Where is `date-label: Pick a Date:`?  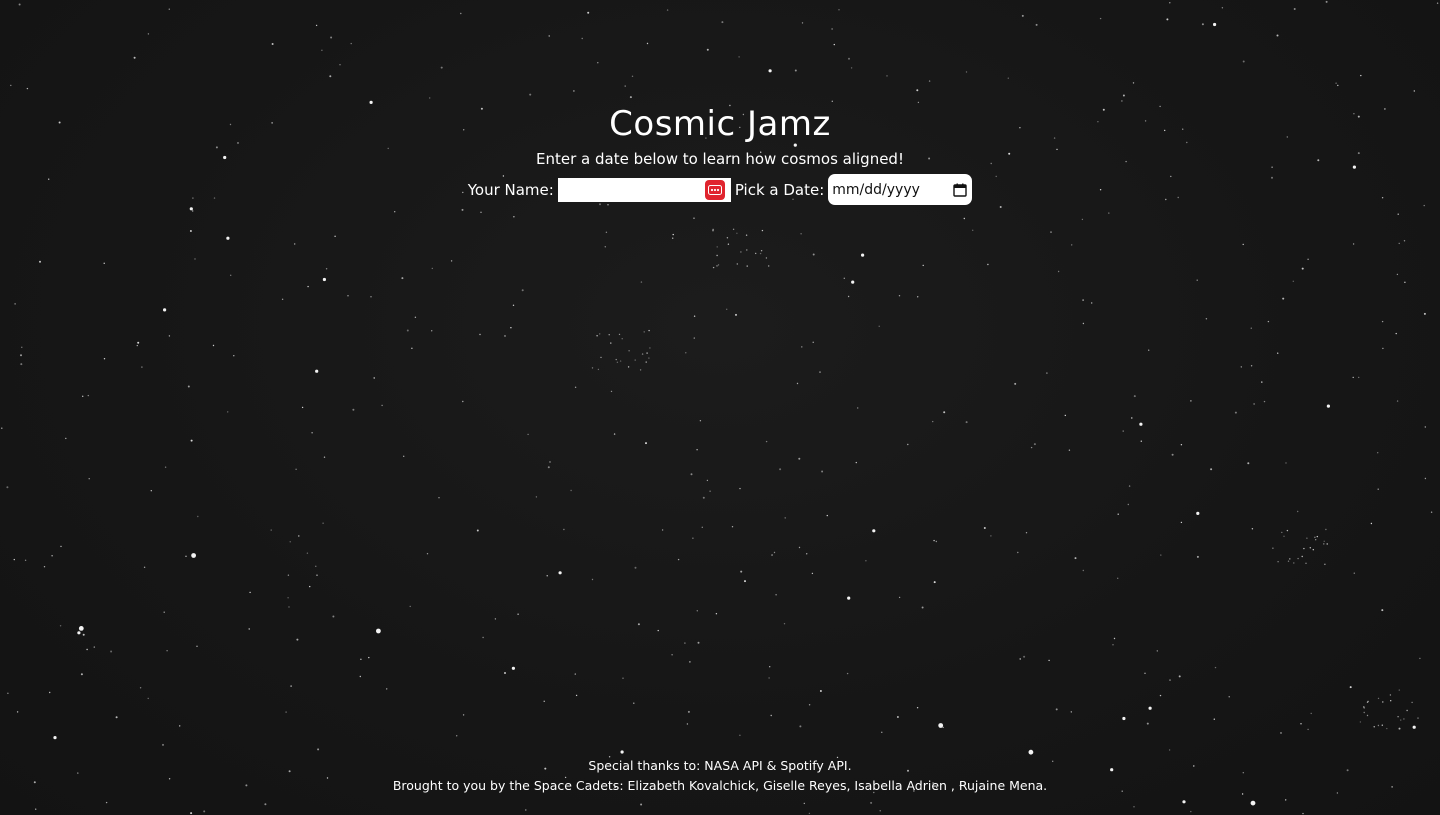 date-label: Pick a Date: is located at coordinates (779, 189).